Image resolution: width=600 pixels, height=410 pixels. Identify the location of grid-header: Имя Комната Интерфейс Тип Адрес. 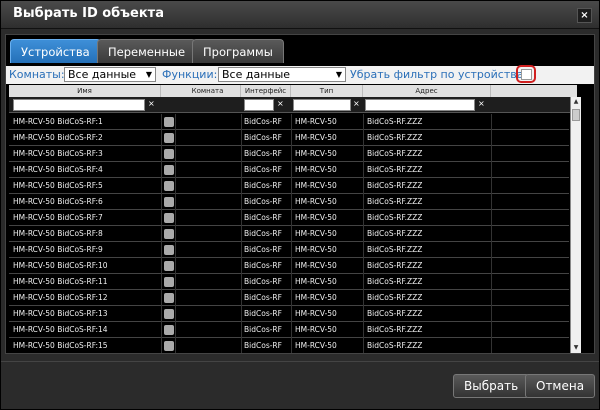
(293, 91).